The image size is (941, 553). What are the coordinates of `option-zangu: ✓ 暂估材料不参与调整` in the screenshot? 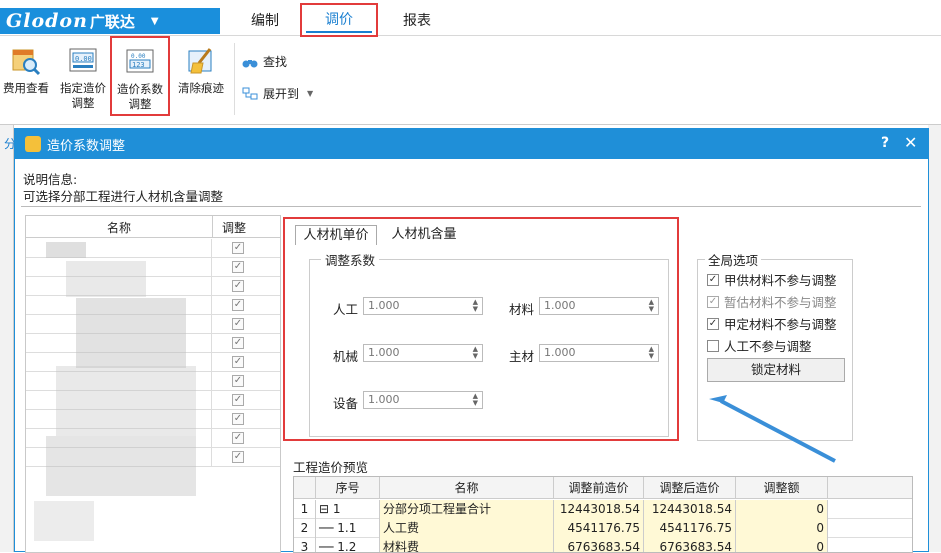 It's located at (772, 301).